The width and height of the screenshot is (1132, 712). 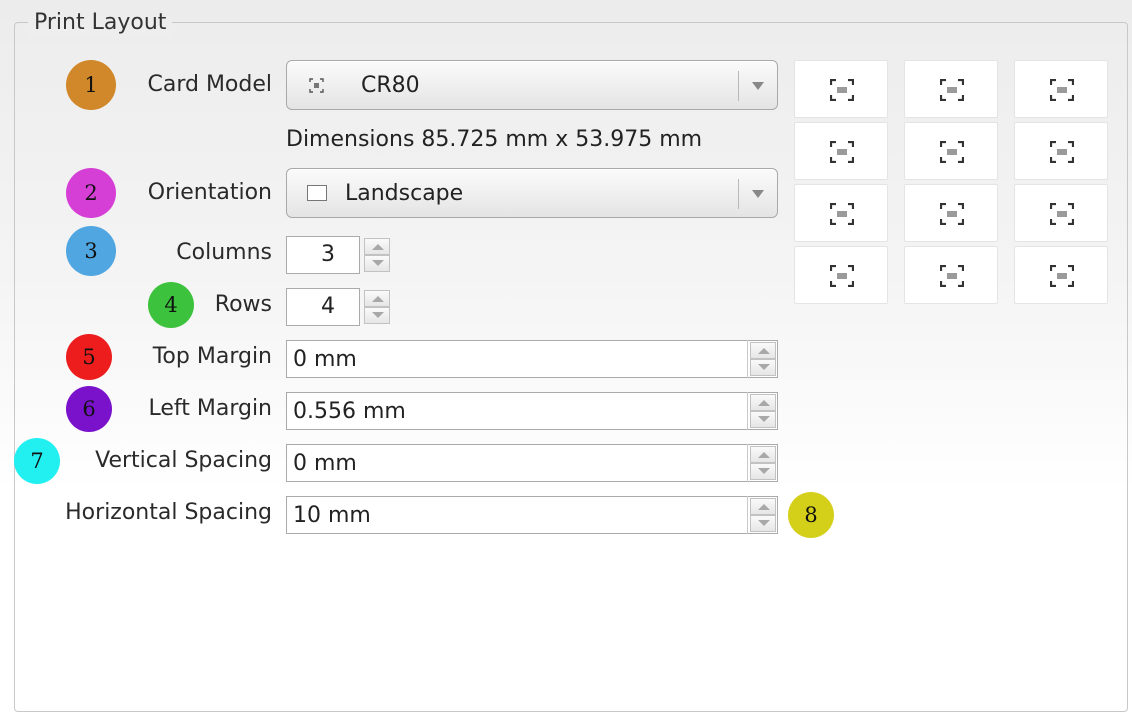 I want to click on top-margin-label: Top Margin, so click(x=212, y=356).